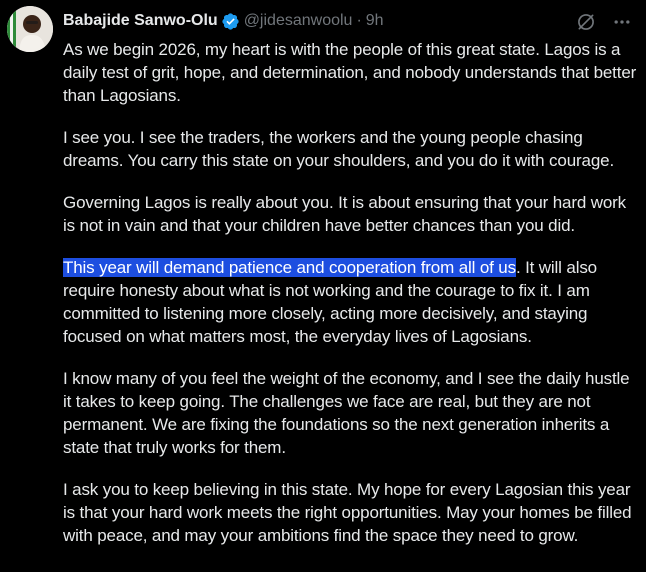  Describe the element at coordinates (375, 21) in the screenshot. I see `timestamp: 9h` at that location.